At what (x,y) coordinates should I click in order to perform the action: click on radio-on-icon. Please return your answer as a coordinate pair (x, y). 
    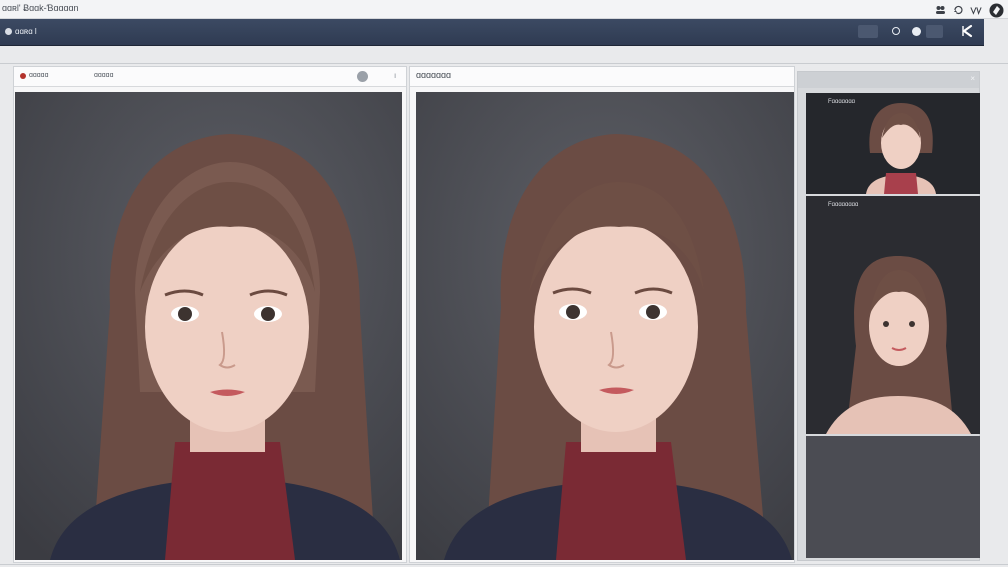
    Looking at the image, I should click on (916, 31).